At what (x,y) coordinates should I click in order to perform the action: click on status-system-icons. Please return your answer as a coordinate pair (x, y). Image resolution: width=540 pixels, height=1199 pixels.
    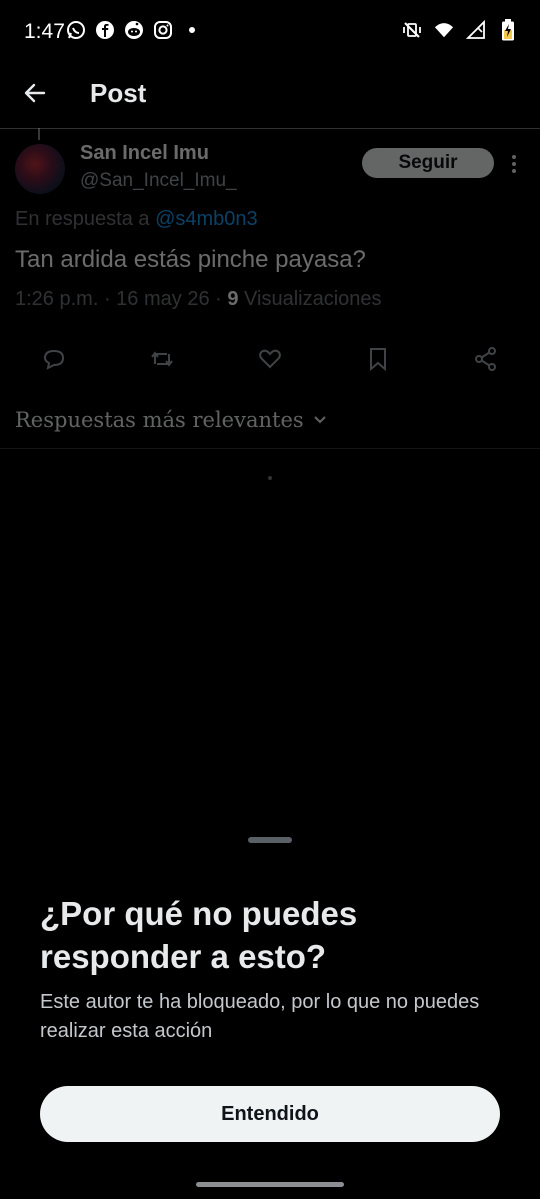
    Looking at the image, I should click on (460, 30).